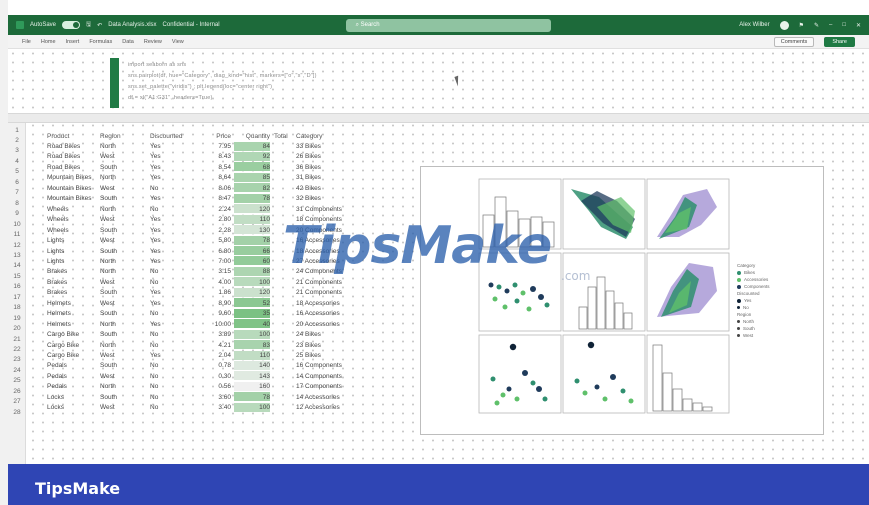 Image resolution: width=869 pixels, height=505 pixels. Describe the element at coordinates (318, 324) in the screenshot. I see `table-cell: 20 Accessories` at that location.